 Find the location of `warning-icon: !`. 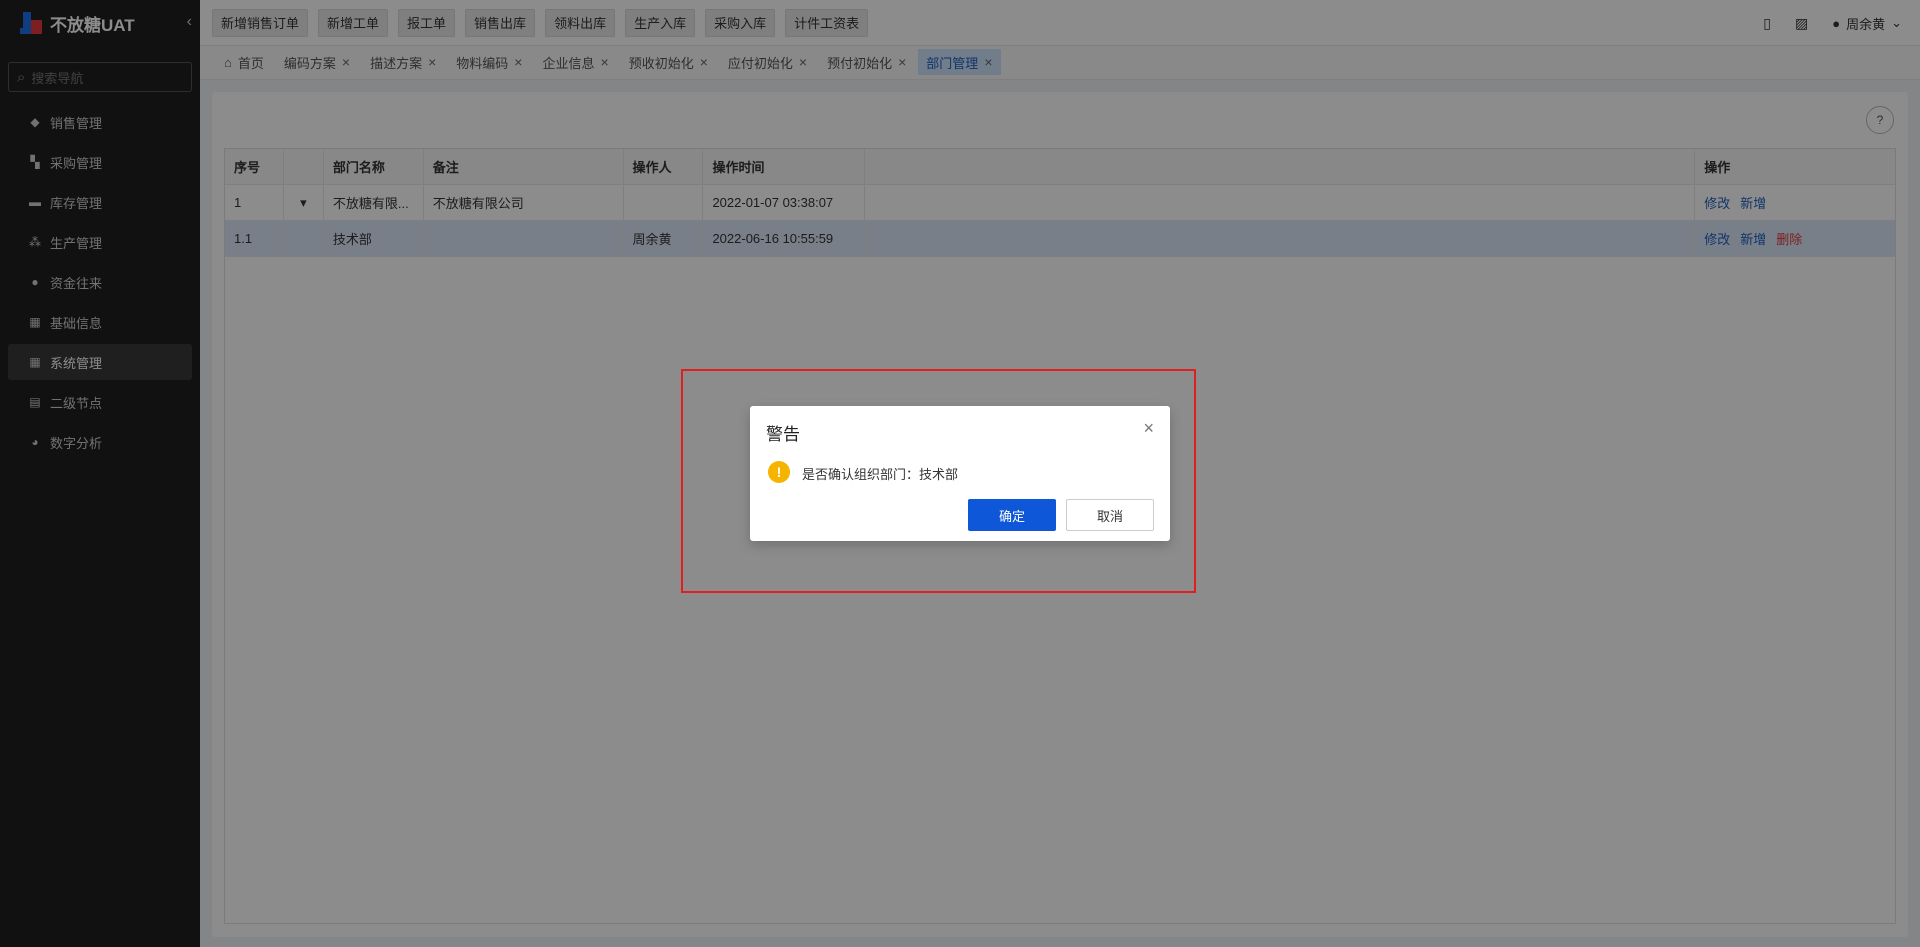

warning-icon: ! is located at coordinates (779, 472).